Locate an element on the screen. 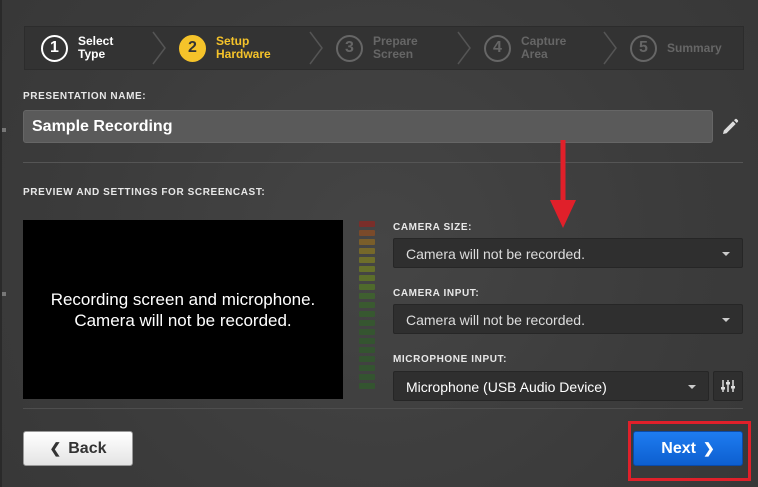 This screenshot has height=487, width=758. chevron-left-icon: ❮ is located at coordinates (55, 448).